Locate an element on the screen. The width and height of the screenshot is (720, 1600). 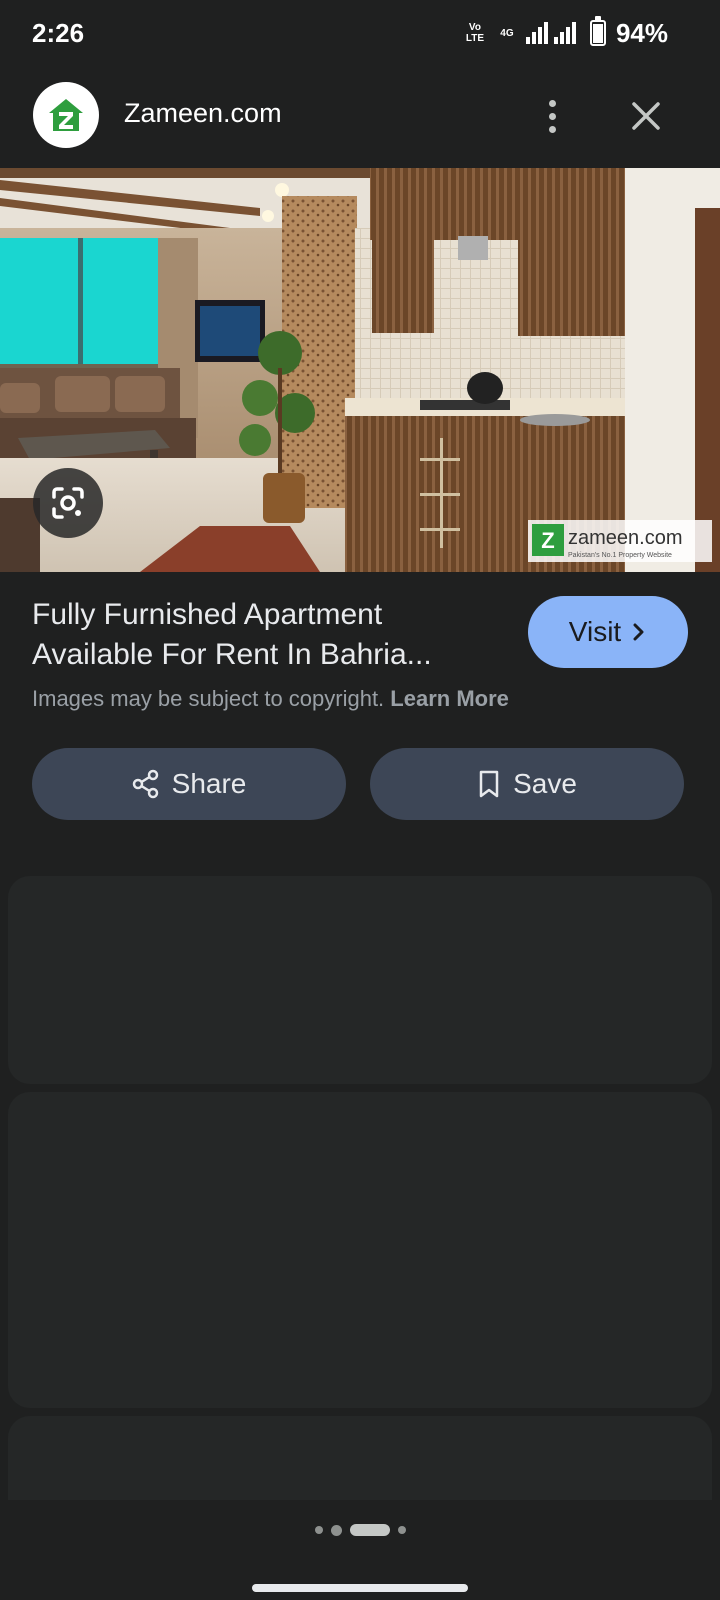
share-button: Share is located at coordinates (189, 784).